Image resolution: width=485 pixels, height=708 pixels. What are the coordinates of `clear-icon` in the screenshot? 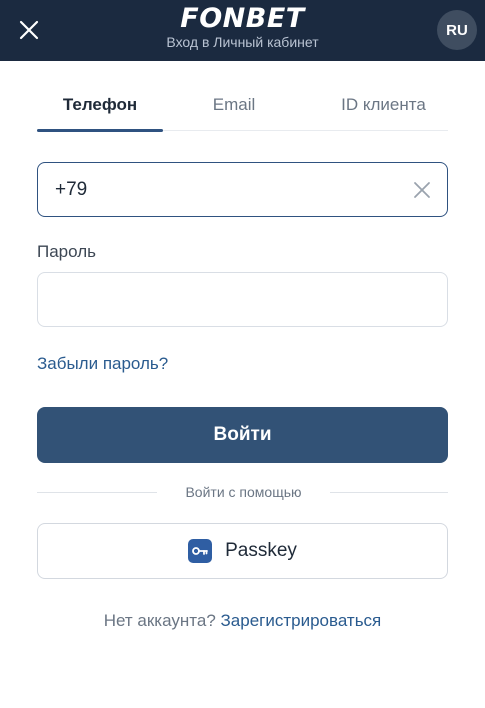 It's located at (422, 190).